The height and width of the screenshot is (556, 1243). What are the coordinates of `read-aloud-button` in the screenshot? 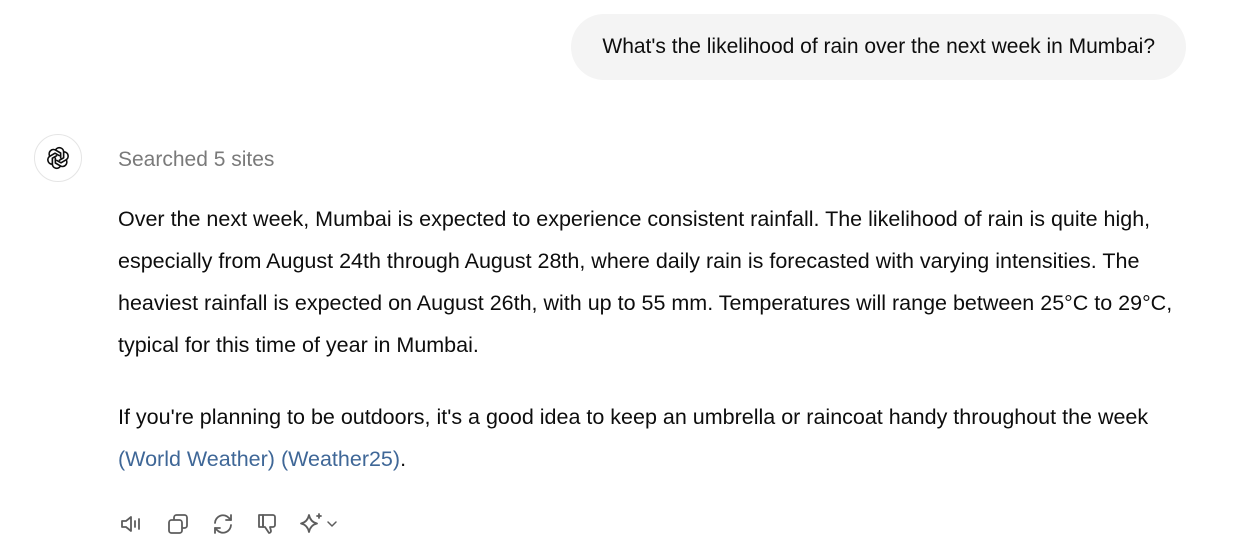 It's located at (133, 524).